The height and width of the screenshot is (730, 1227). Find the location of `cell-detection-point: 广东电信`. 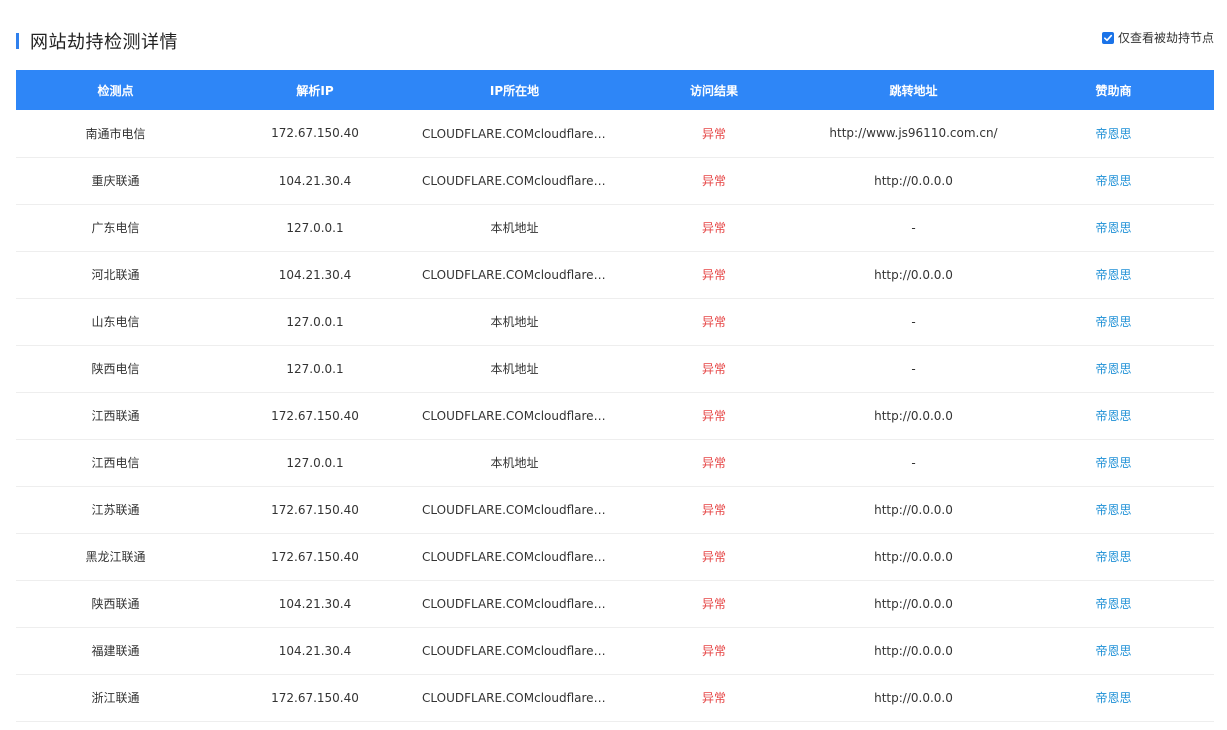

cell-detection-point: 广东电信 is located at coordinates (115, 228).